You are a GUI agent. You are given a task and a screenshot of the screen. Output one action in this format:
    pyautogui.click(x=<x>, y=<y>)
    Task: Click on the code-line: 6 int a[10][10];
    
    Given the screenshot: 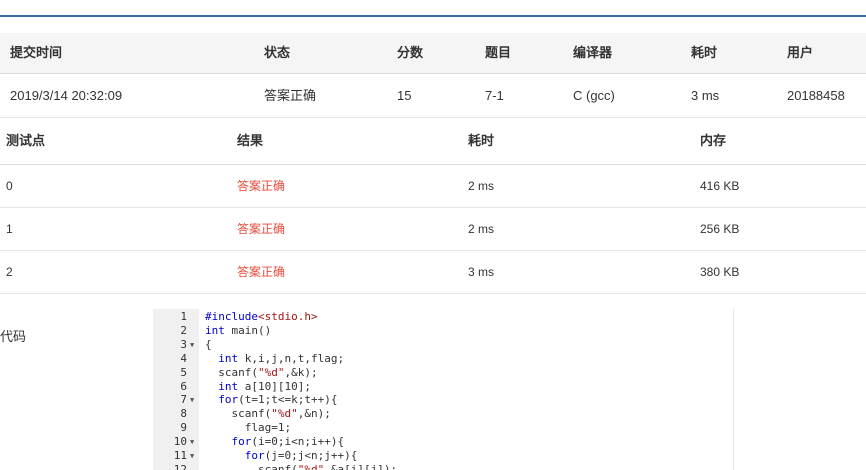 What is the action you would take?
    pyautogui.click(x=443, y=387)
    